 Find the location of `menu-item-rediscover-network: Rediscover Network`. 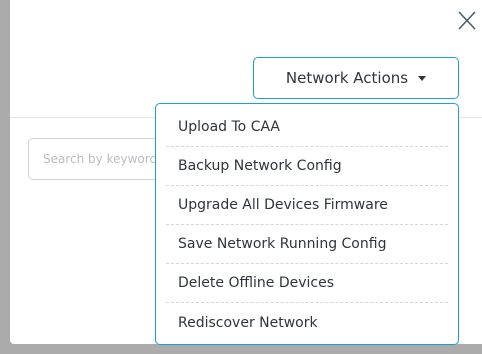

menu-item-rediscover-network: Rediscover Network is located at coordinates (307, 322).